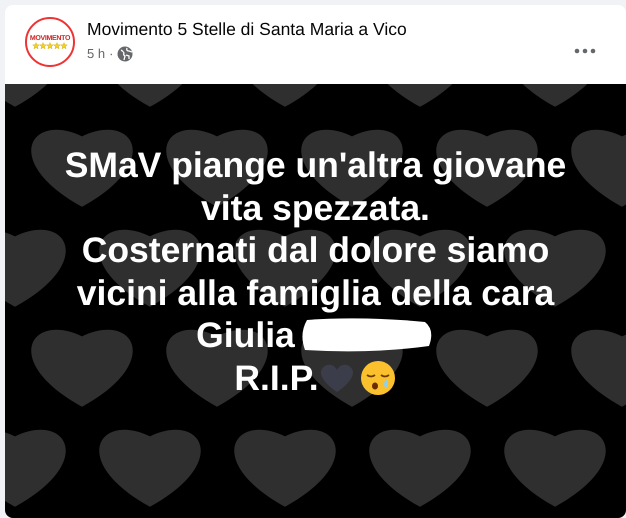 The height and width of the screenshot is (518, 626). Describe the element at coordinates (125, 54) in the screenshot. I see `globe-icon` at that location.